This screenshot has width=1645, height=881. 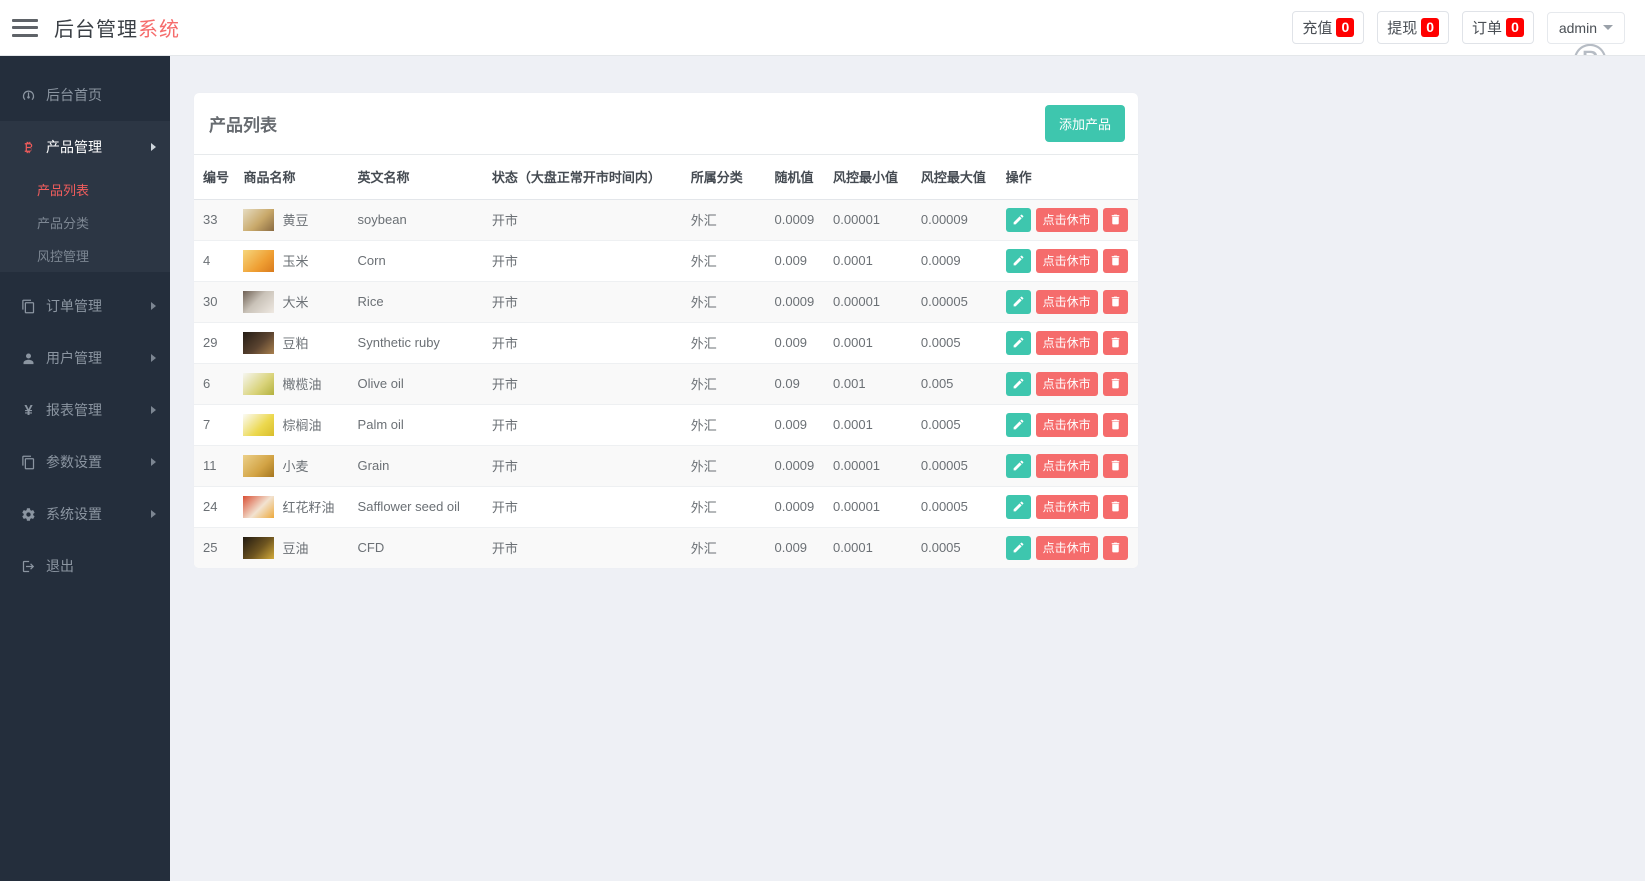 I want to click on sidebar-item-order-management: 订单管理, so click(x=85, y=306).